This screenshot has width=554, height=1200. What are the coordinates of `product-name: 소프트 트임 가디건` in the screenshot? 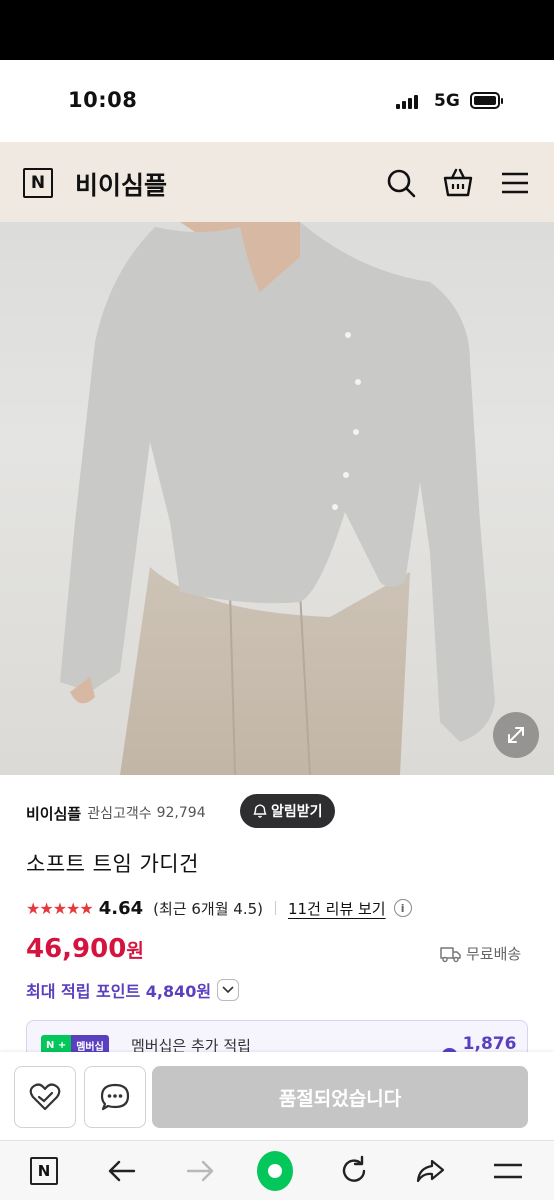 It's located at (112, 864).